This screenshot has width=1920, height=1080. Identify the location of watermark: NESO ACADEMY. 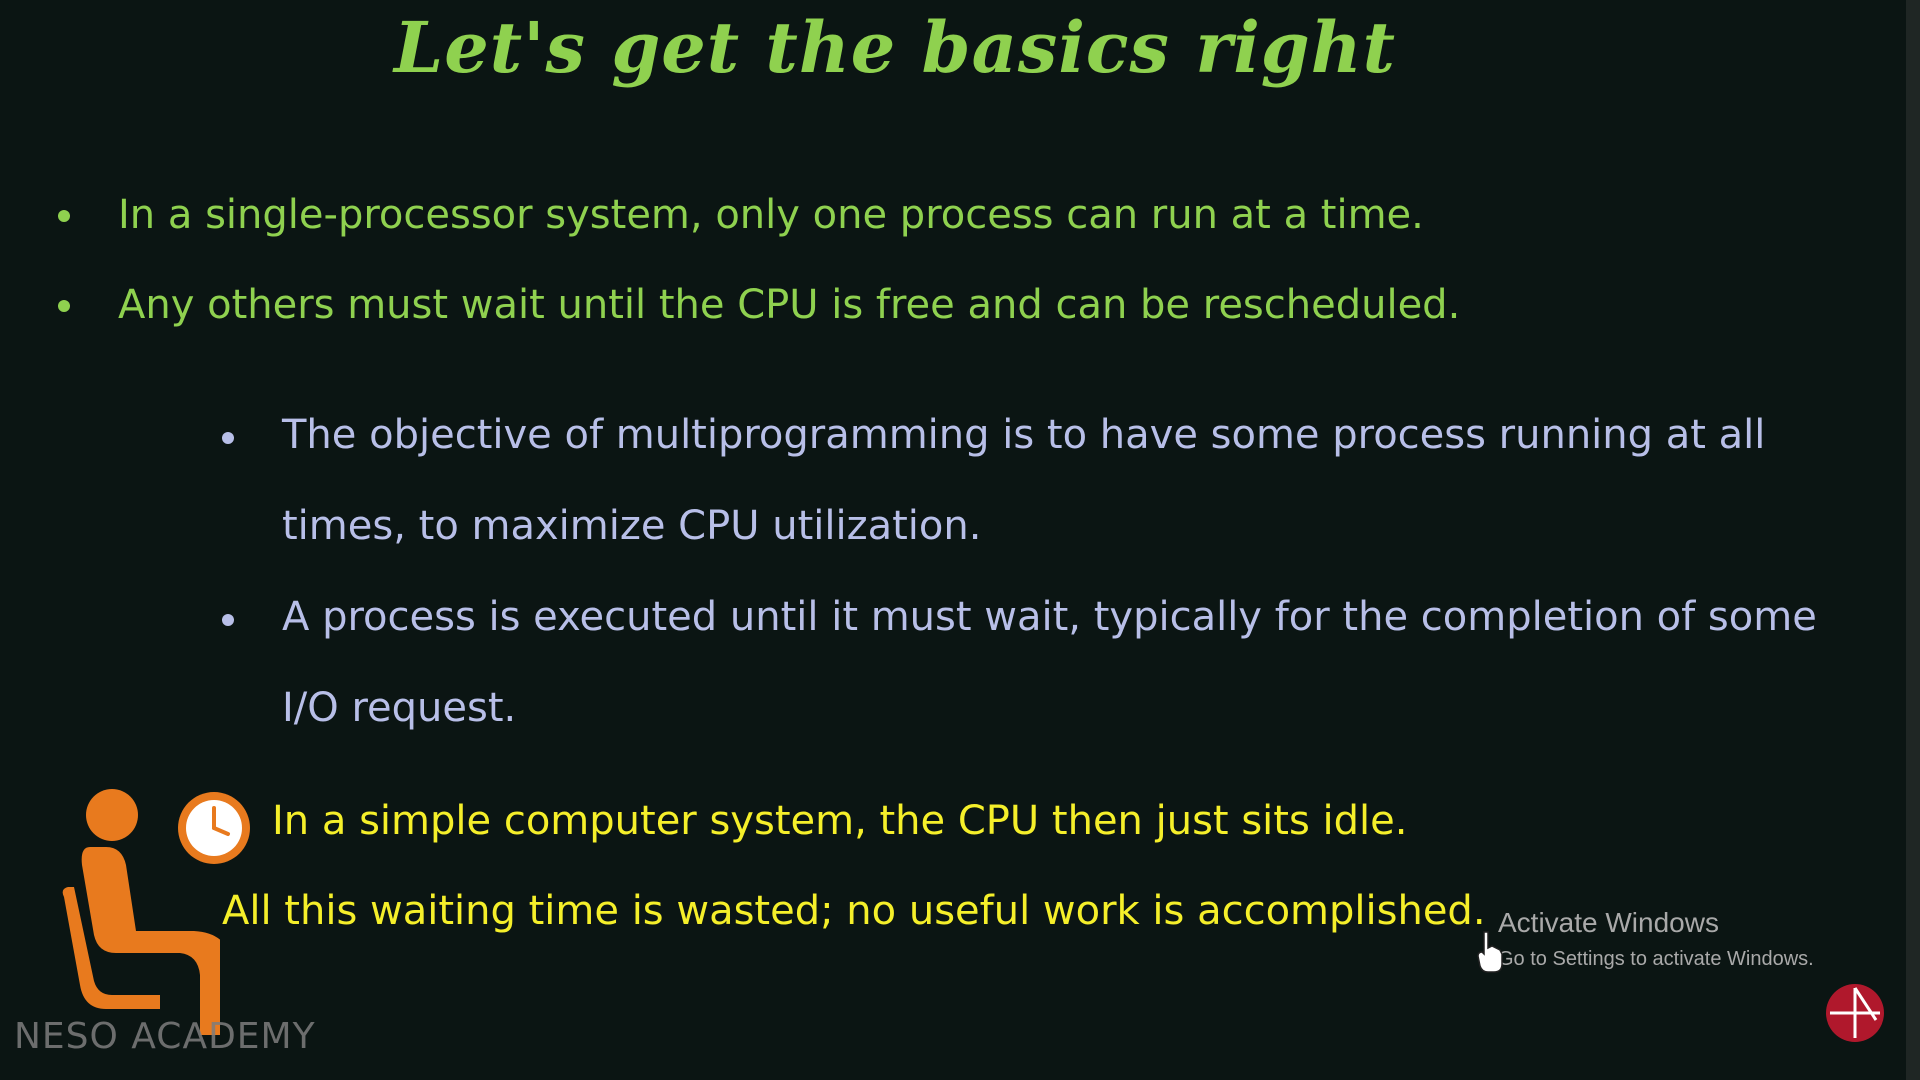
(165, 1036).